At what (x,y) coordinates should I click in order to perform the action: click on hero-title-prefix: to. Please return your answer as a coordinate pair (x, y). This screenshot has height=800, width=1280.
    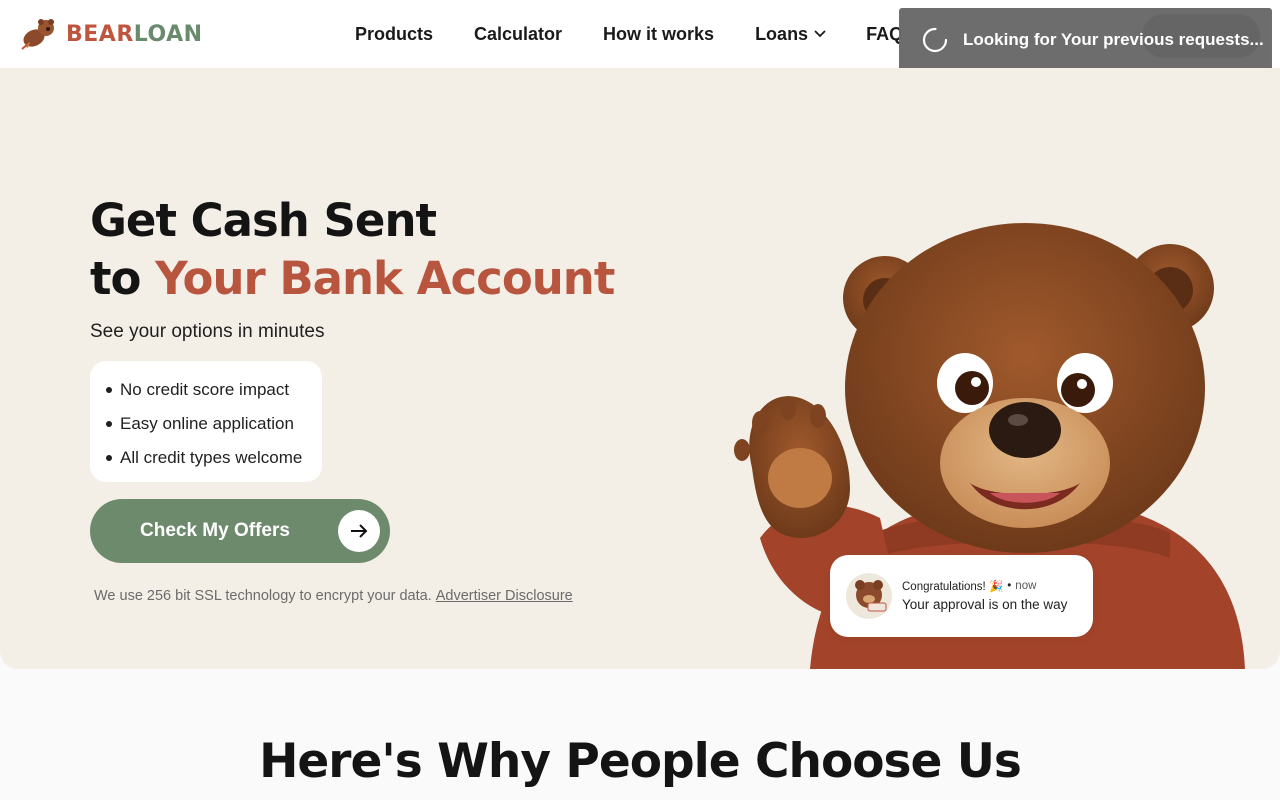
    Looking at the image, I should click on (123, 278).